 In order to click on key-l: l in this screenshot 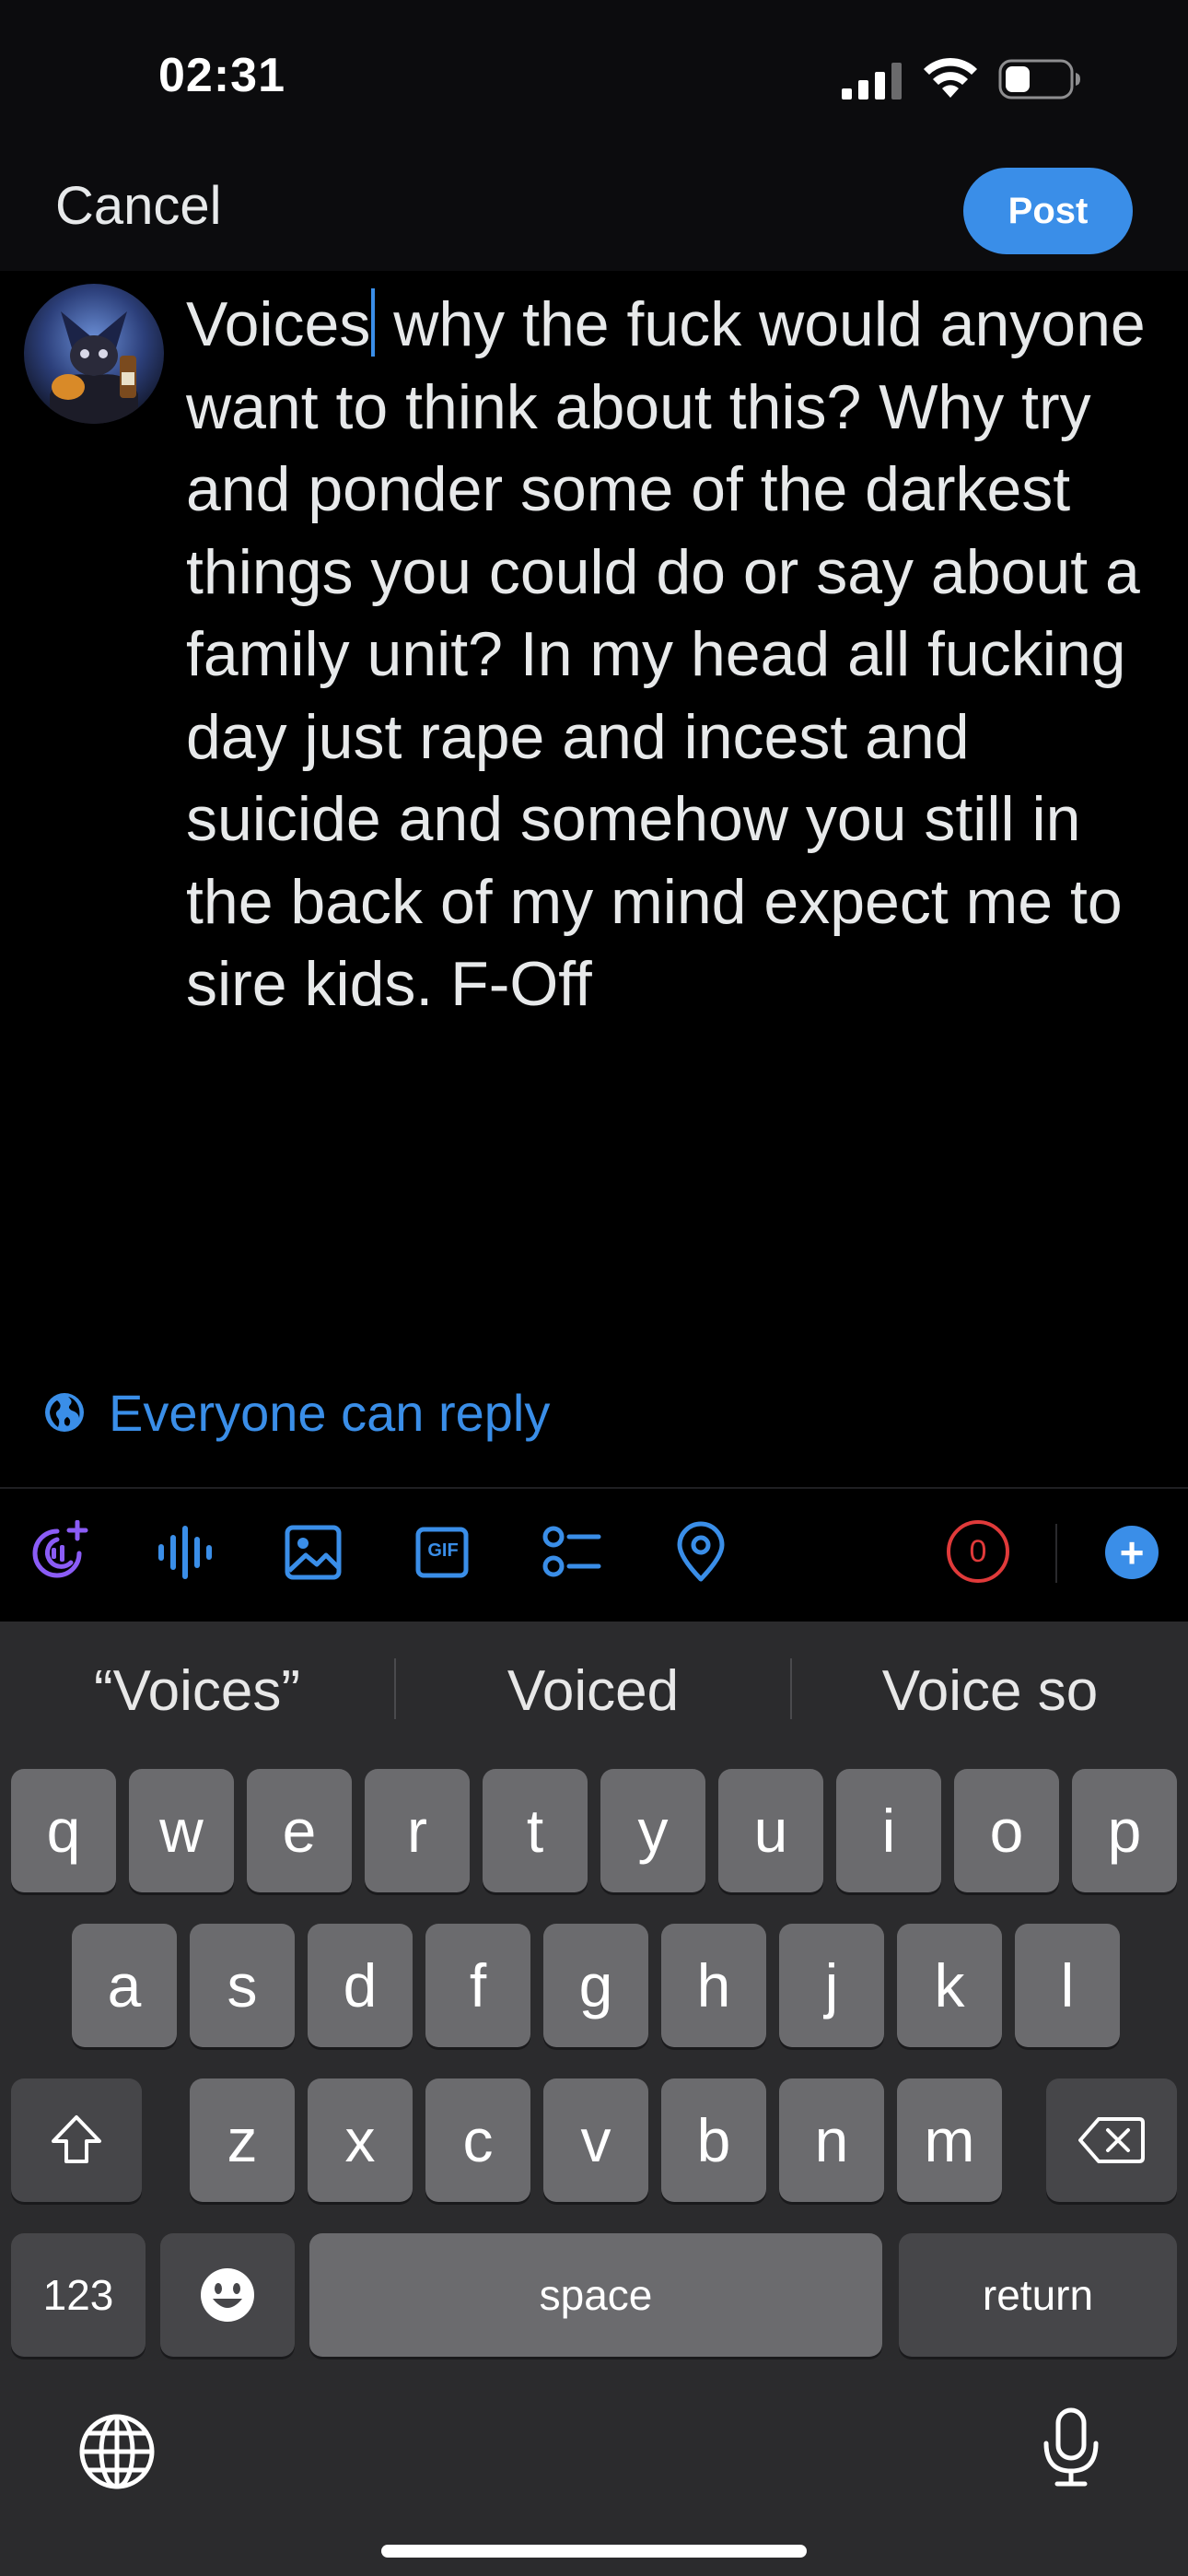, I will do `click(1067, 1986)`.